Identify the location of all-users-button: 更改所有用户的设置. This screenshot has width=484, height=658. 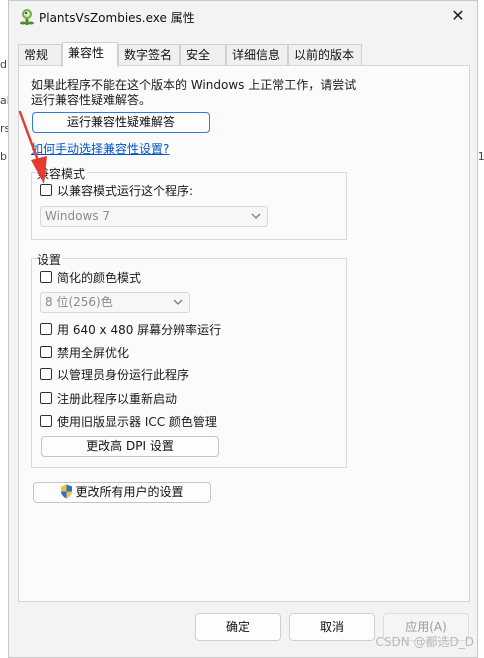
(122, 492).